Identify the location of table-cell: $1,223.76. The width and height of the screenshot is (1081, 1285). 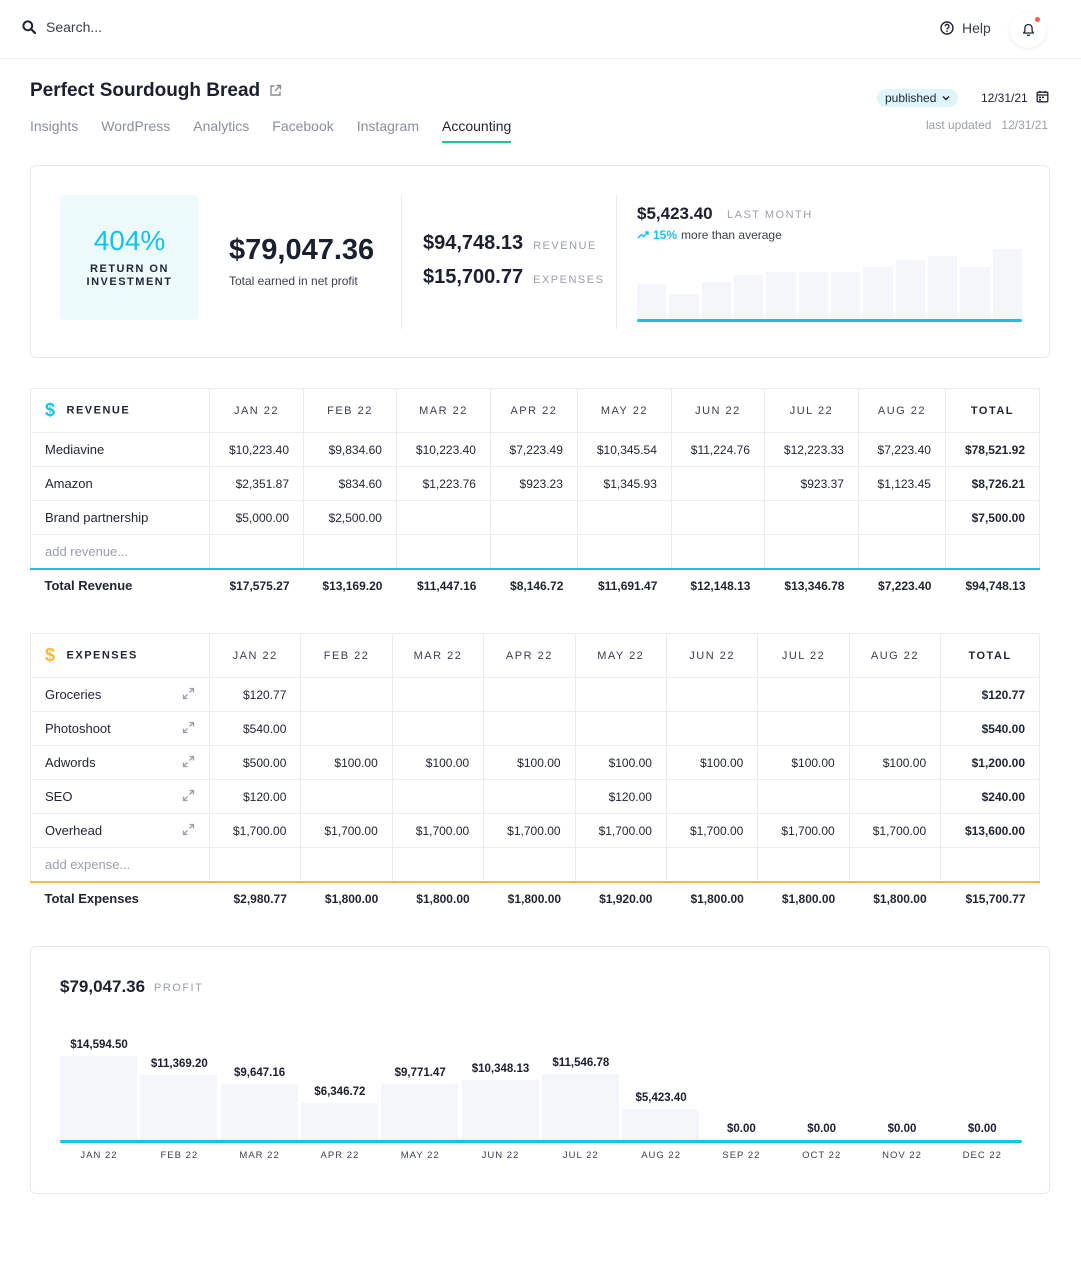
(443, 483).